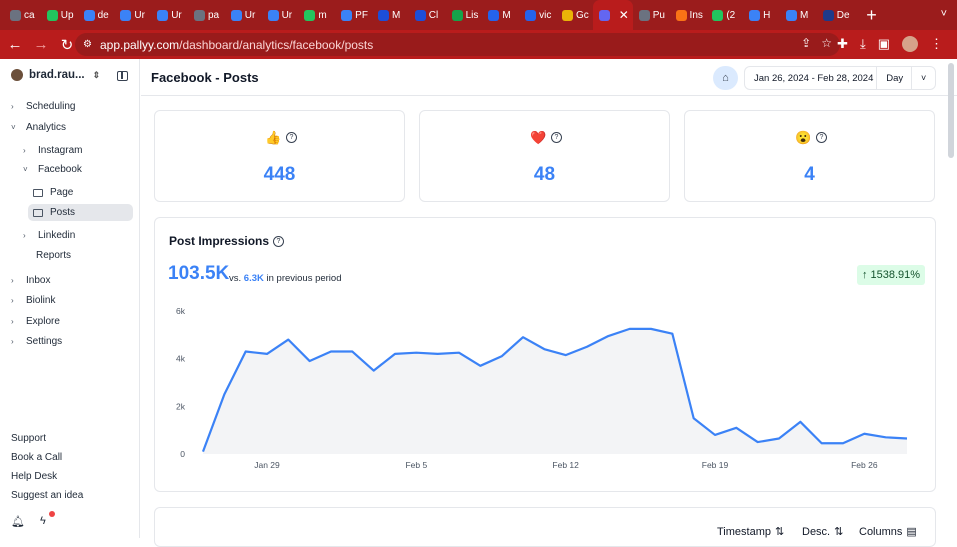  I want to click on notification-bell-icon: 🔔︎, so click(18, 521).